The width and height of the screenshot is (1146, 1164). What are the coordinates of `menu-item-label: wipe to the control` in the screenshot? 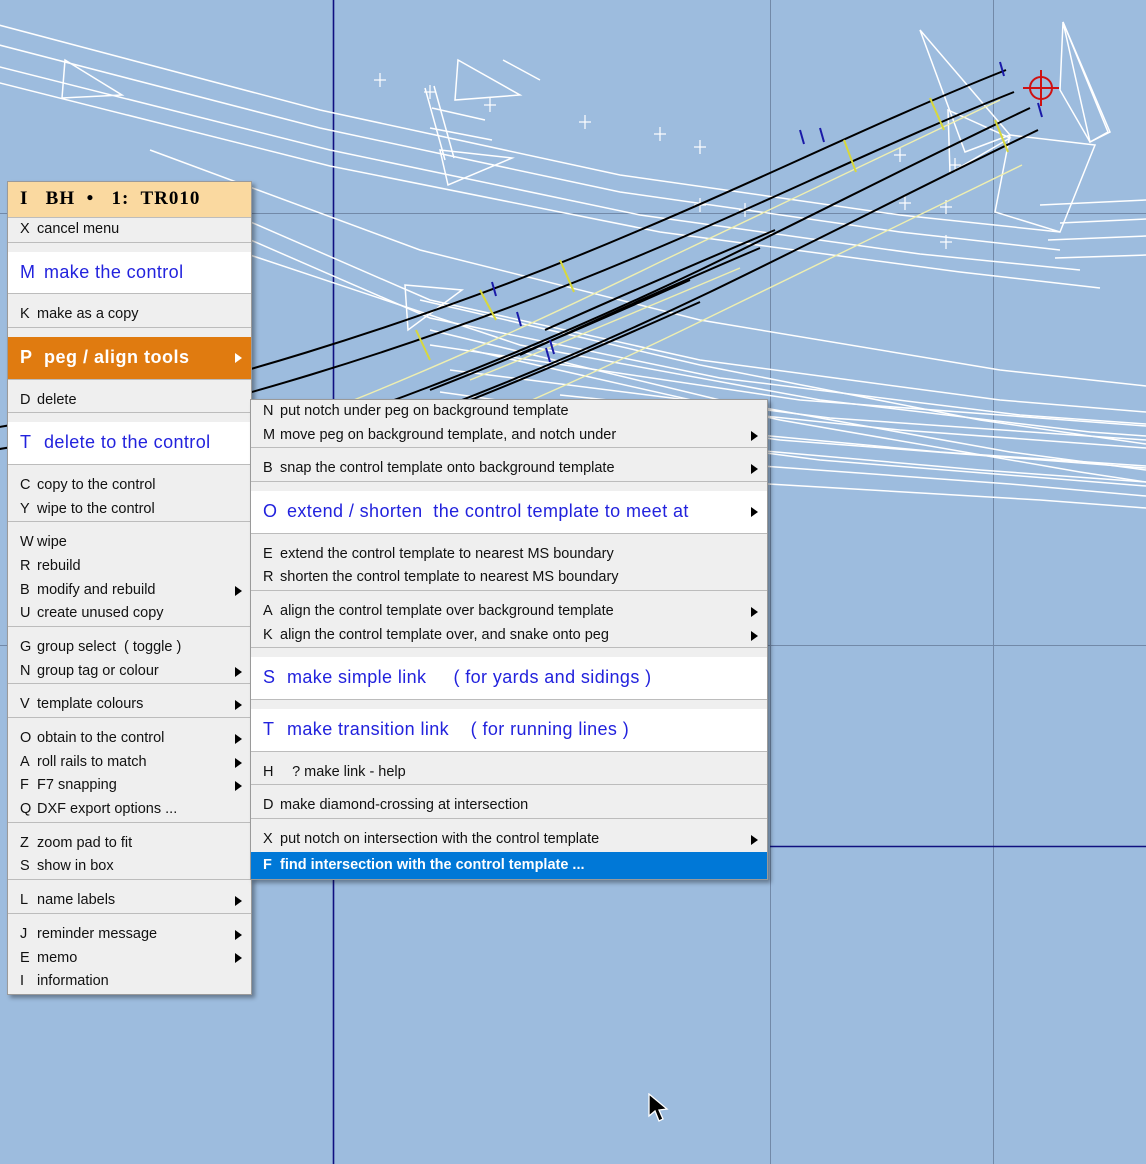 It's located at (96, 508).